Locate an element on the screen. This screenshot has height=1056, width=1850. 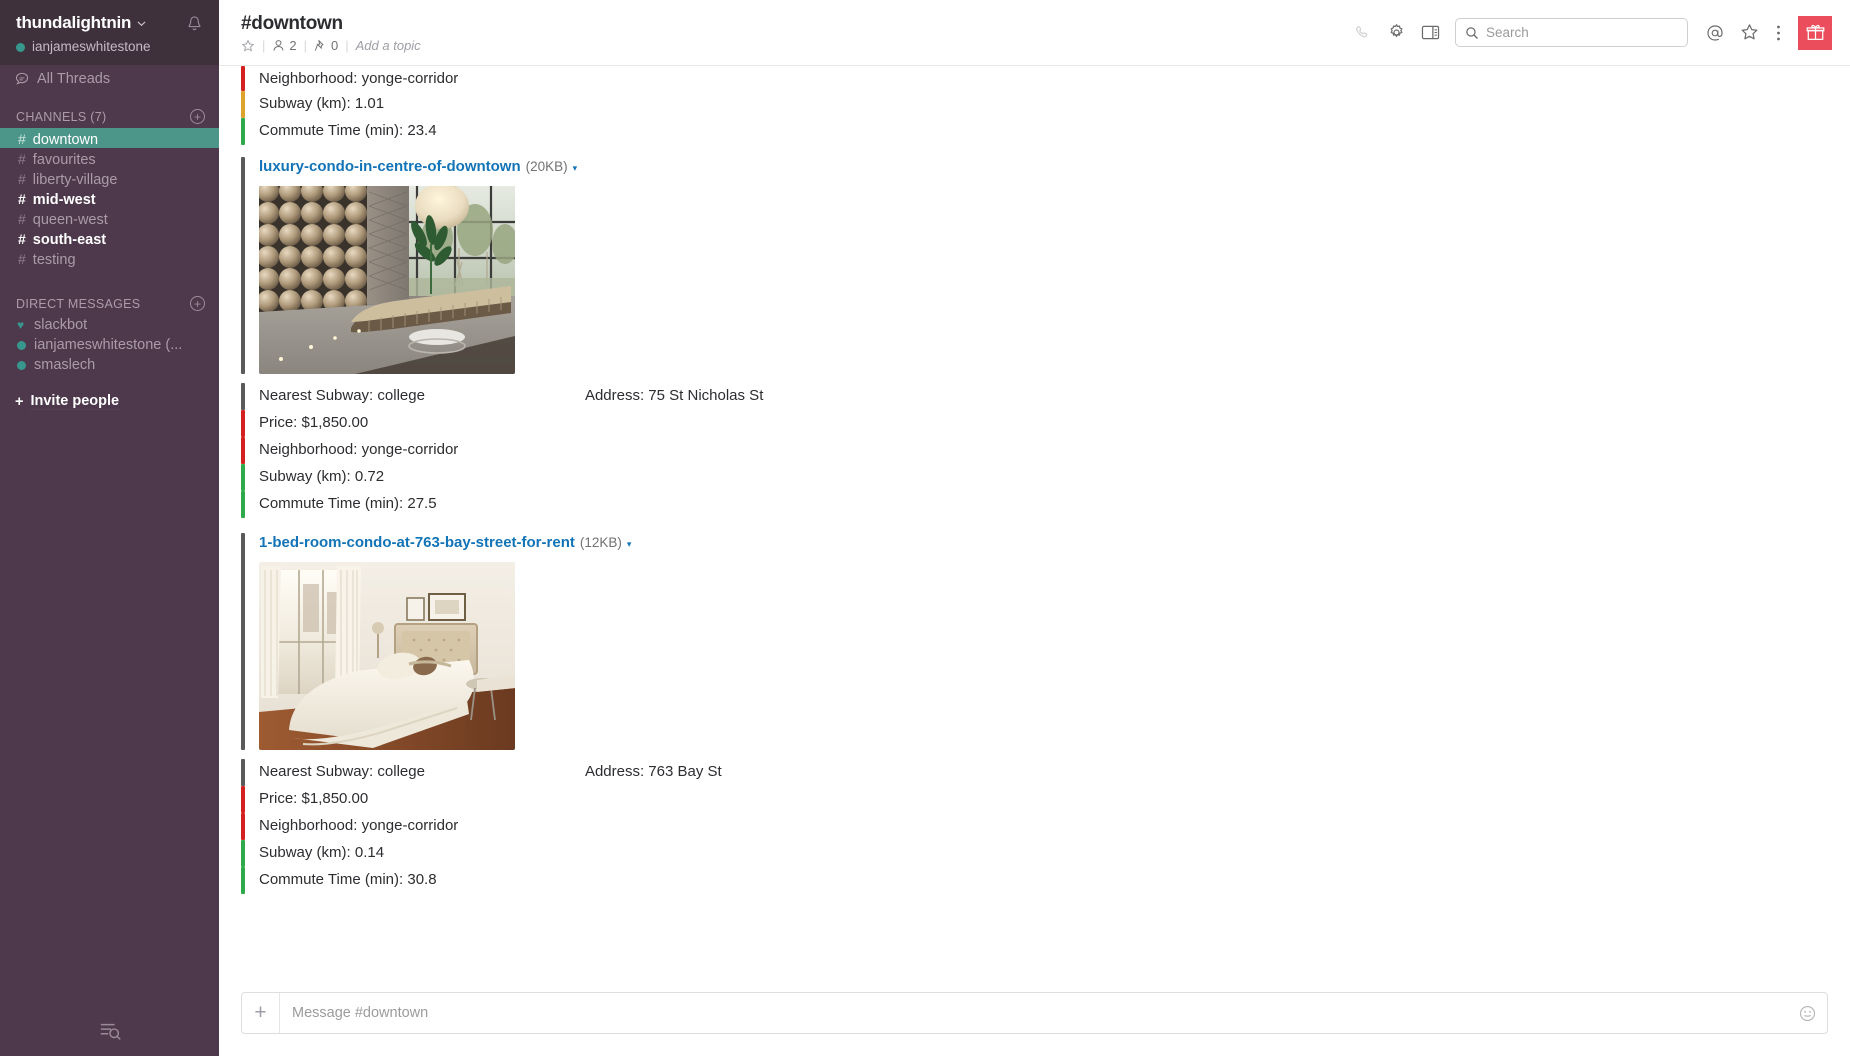
attachment-field: Subway (km): 0.72 is located at coordinates (1034, 477).